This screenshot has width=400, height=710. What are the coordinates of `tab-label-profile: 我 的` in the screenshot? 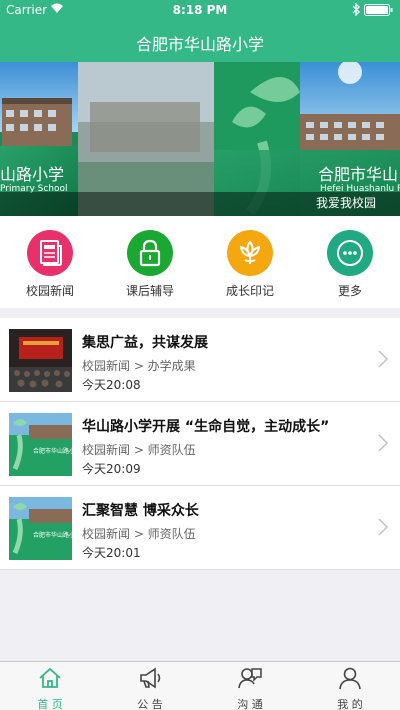 It's located at (350, 704).